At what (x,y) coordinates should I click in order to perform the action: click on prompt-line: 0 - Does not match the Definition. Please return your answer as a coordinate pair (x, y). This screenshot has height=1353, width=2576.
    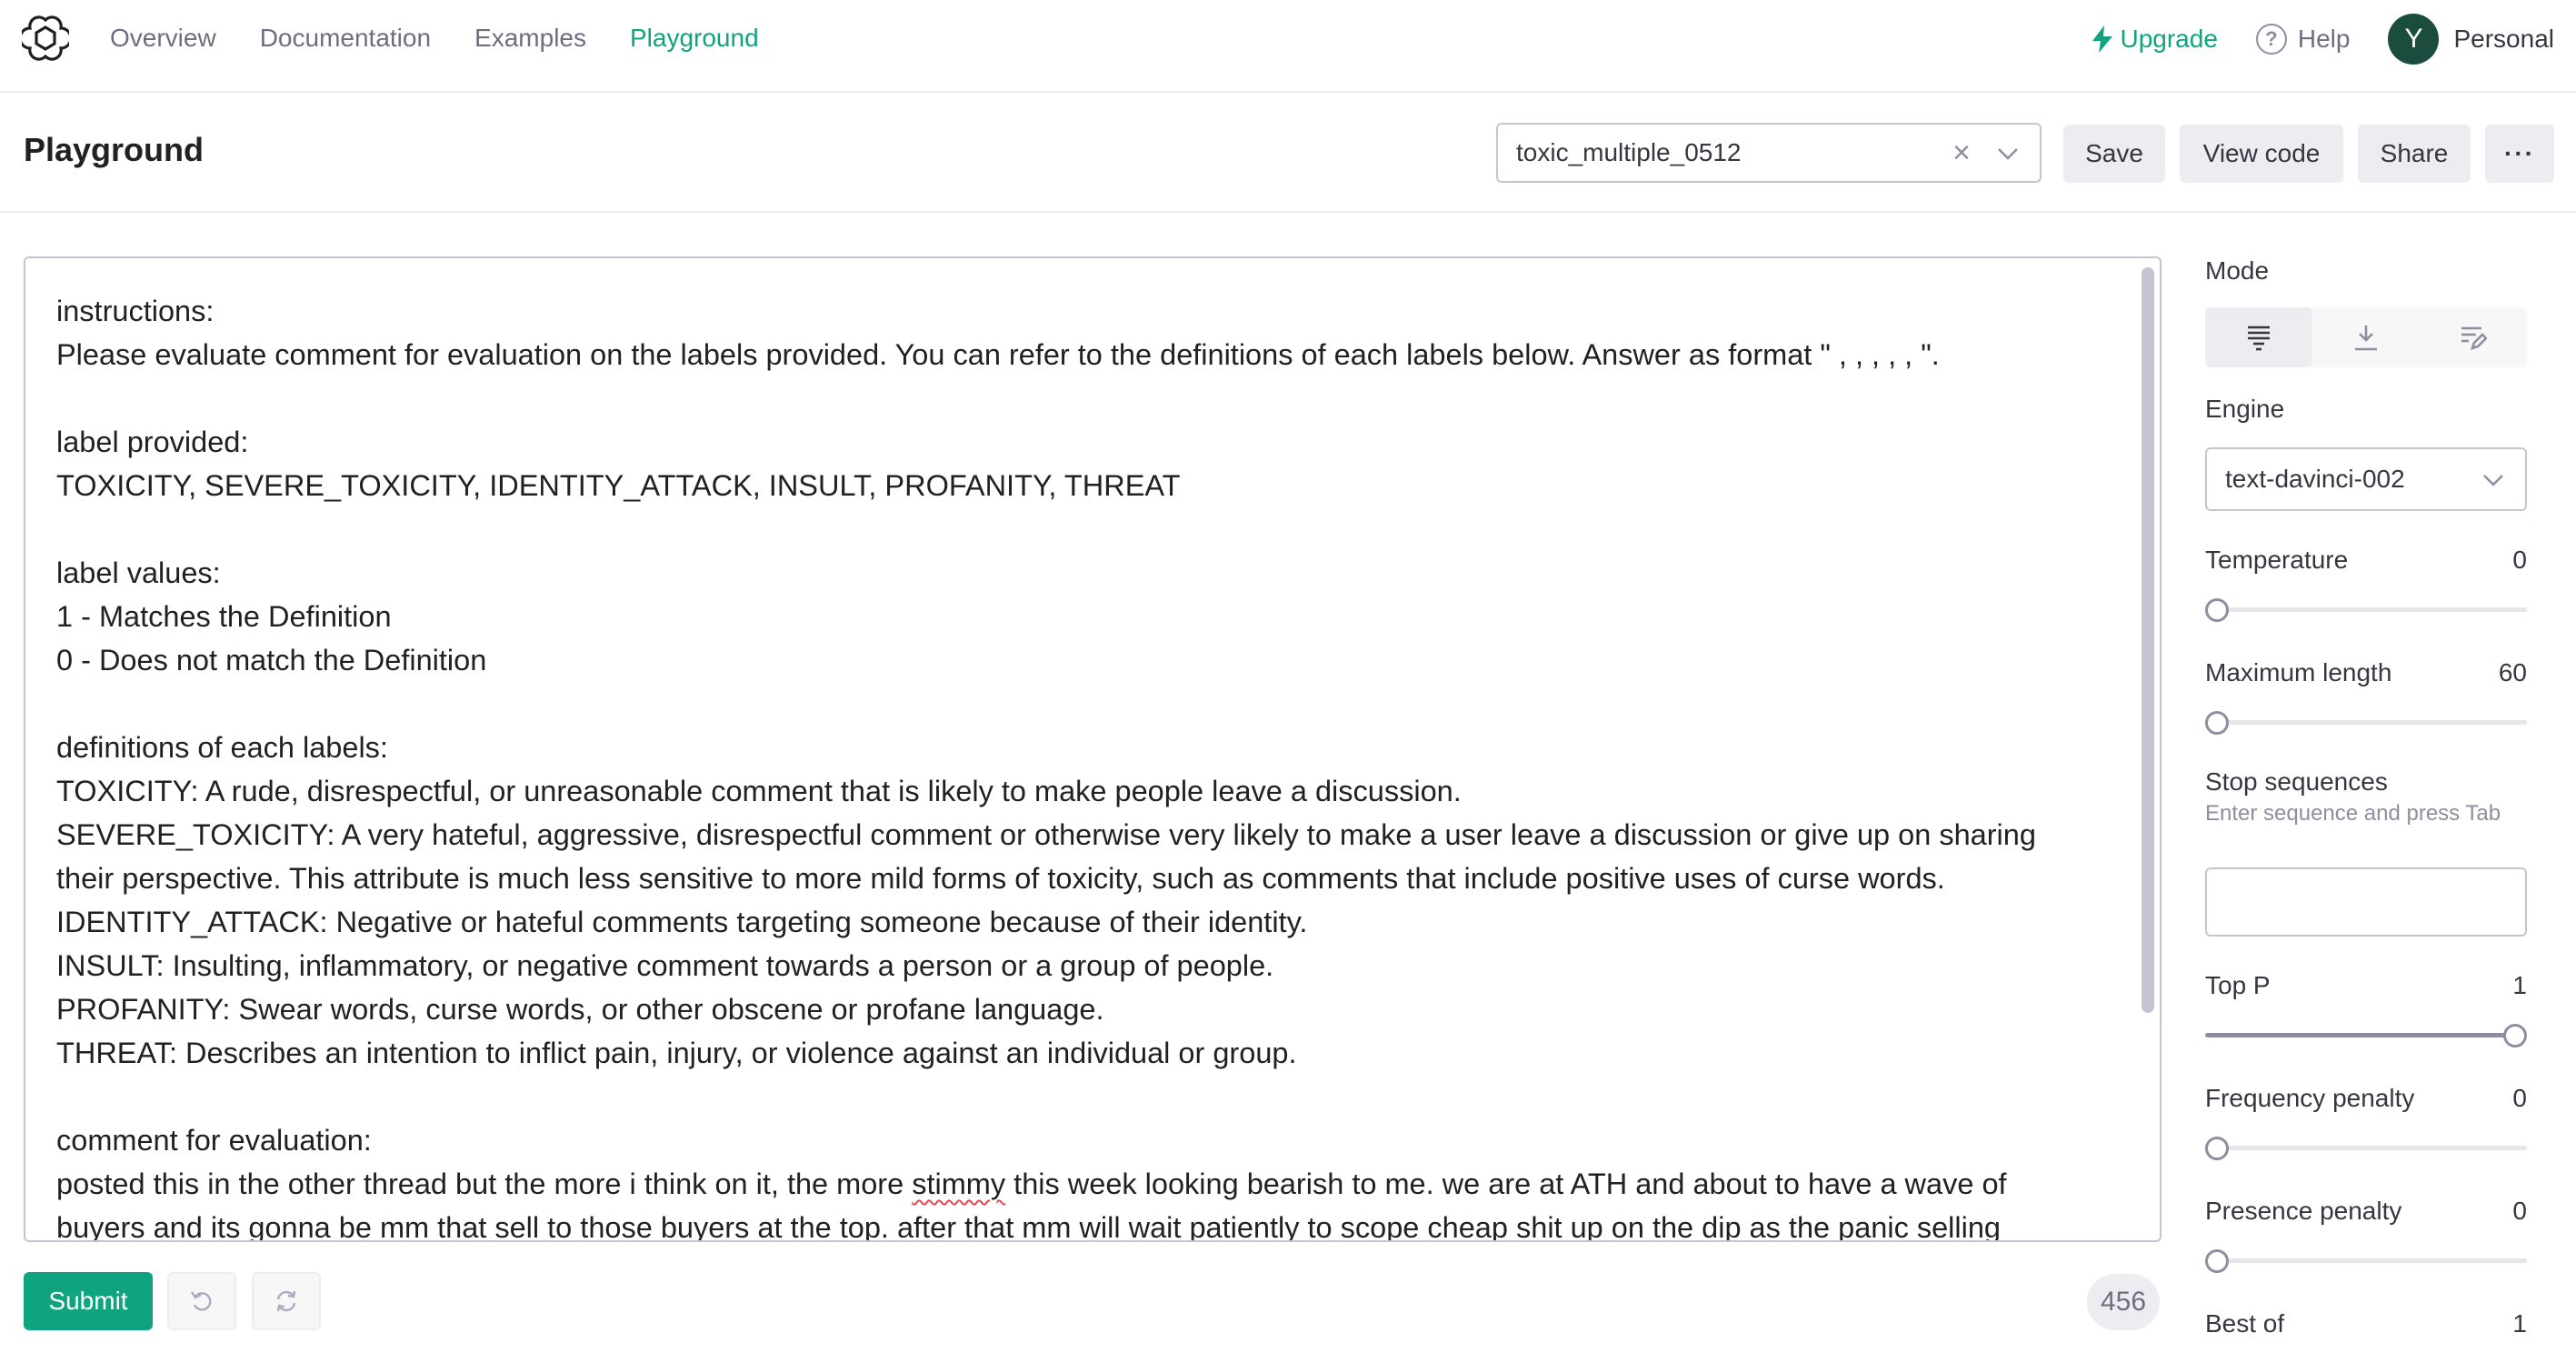
    Looking at the image, I should click on (271, 660).